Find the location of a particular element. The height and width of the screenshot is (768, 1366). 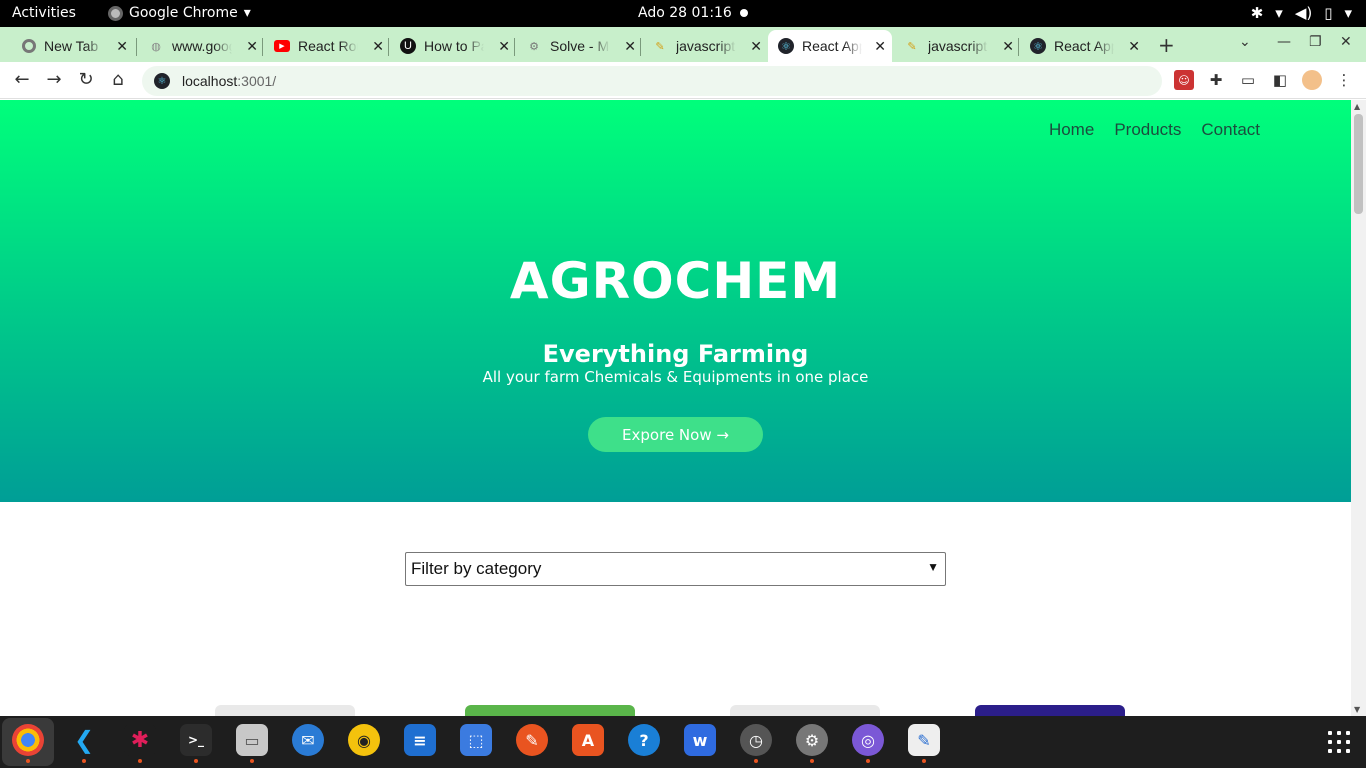

tab-react-app-active: ⚛ React App ✕ is located at coordinates (830, 46).